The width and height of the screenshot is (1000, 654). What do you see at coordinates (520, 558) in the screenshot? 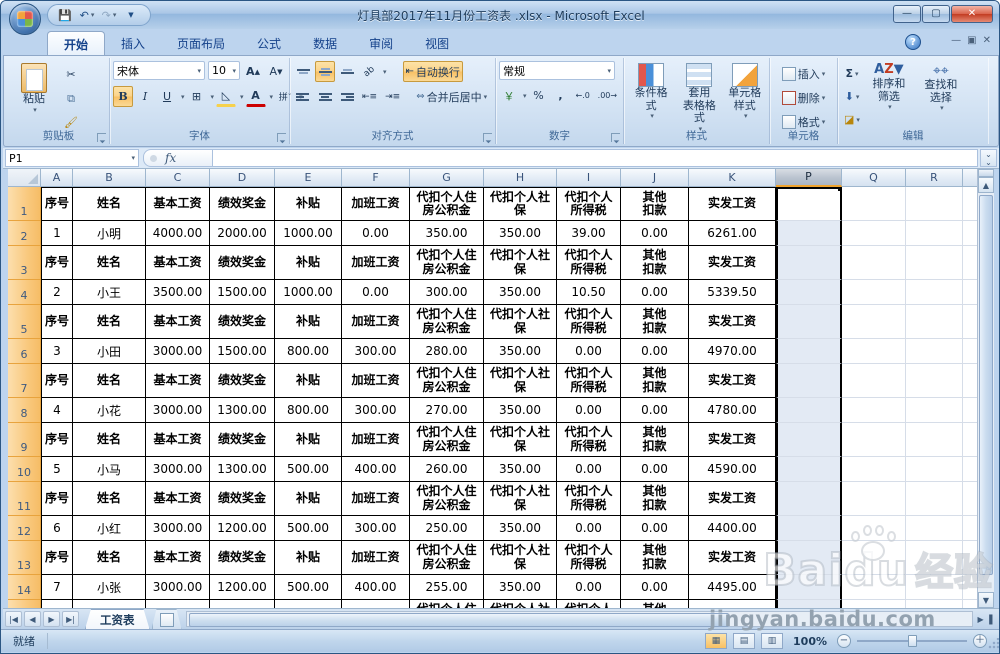
I see `cell-H13: 代扣个人社 保` at bounding box center [520, 558].